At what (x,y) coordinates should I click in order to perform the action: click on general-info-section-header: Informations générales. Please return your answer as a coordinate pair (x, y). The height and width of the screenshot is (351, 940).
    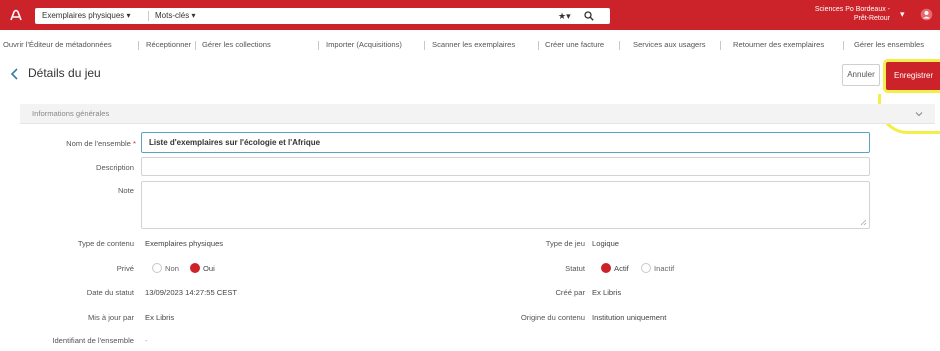
    Looking at the image, I should click on (477, 114).